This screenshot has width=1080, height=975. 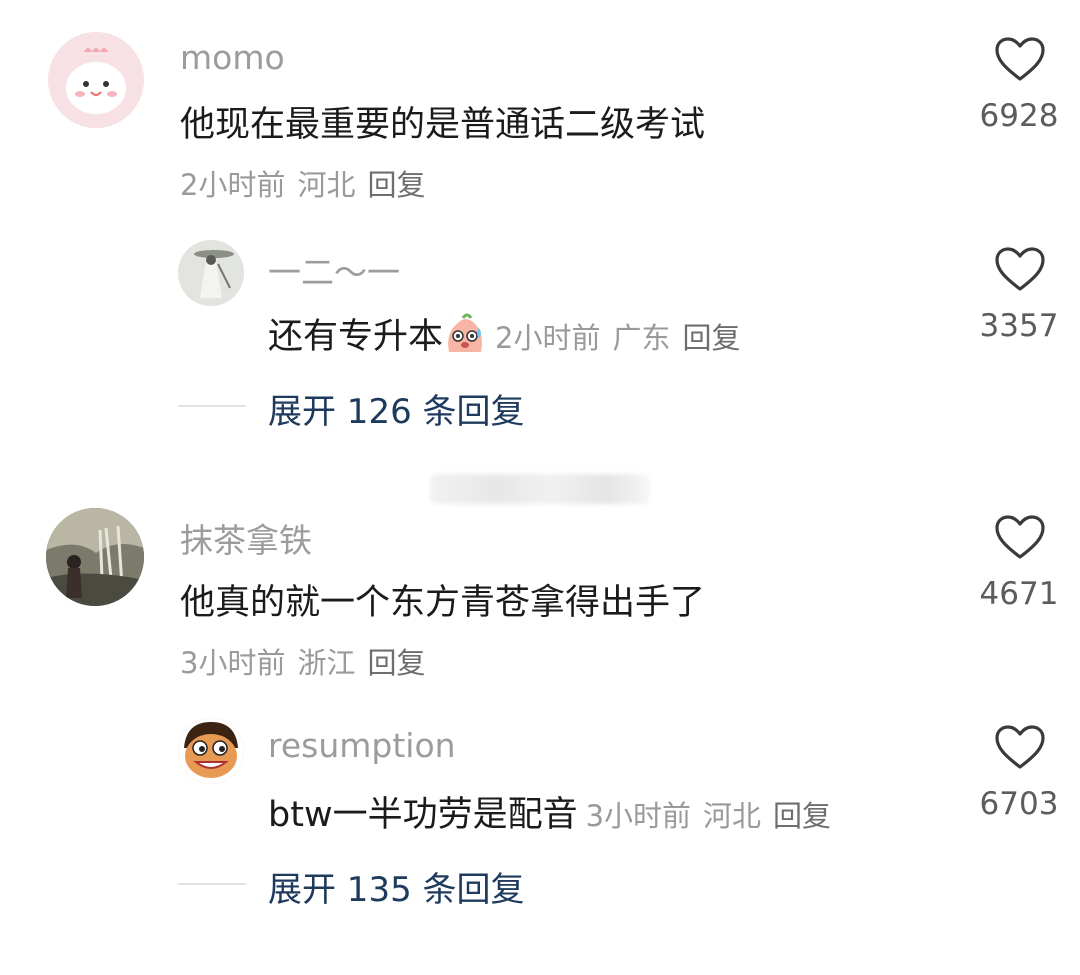 I want to click on blurred-watermark, so click(x=540, y=489).